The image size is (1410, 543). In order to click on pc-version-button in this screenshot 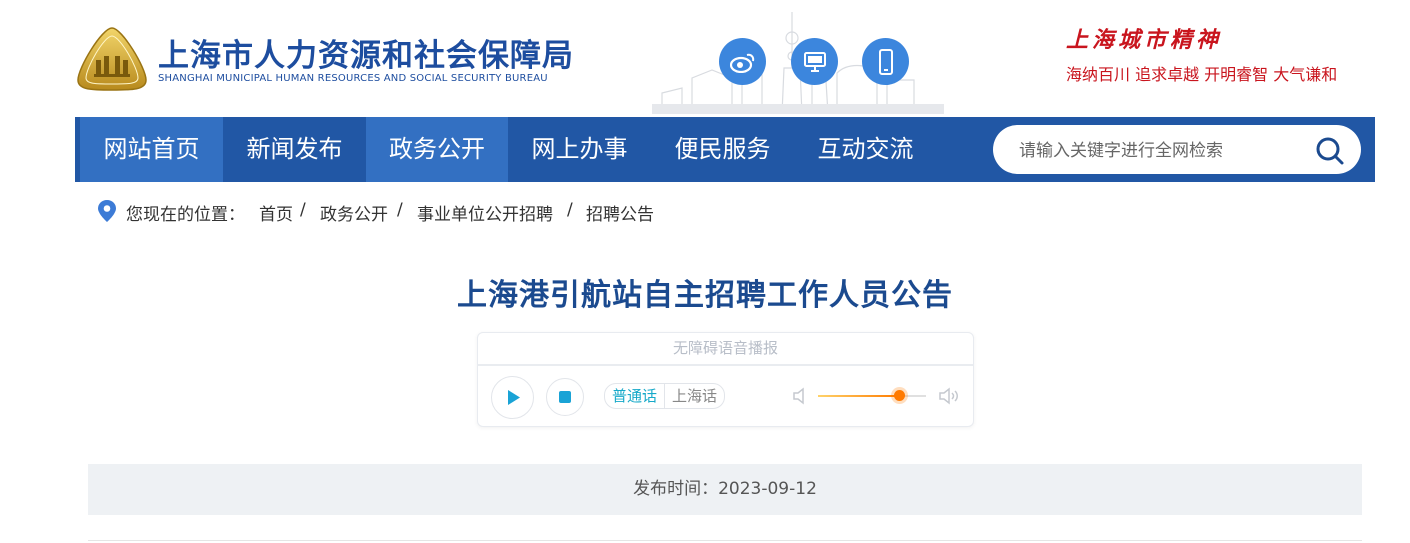, I will do `click(814, 61)`.